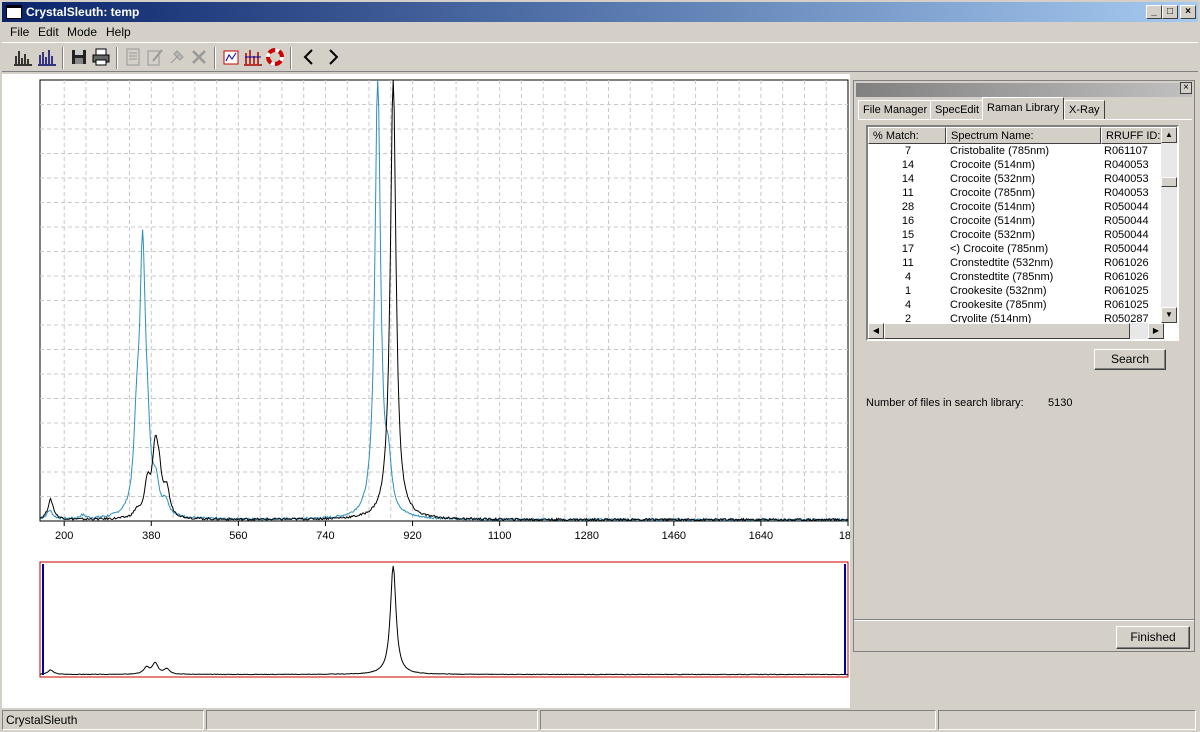  I want to click on print-icon, so click(101, 58).